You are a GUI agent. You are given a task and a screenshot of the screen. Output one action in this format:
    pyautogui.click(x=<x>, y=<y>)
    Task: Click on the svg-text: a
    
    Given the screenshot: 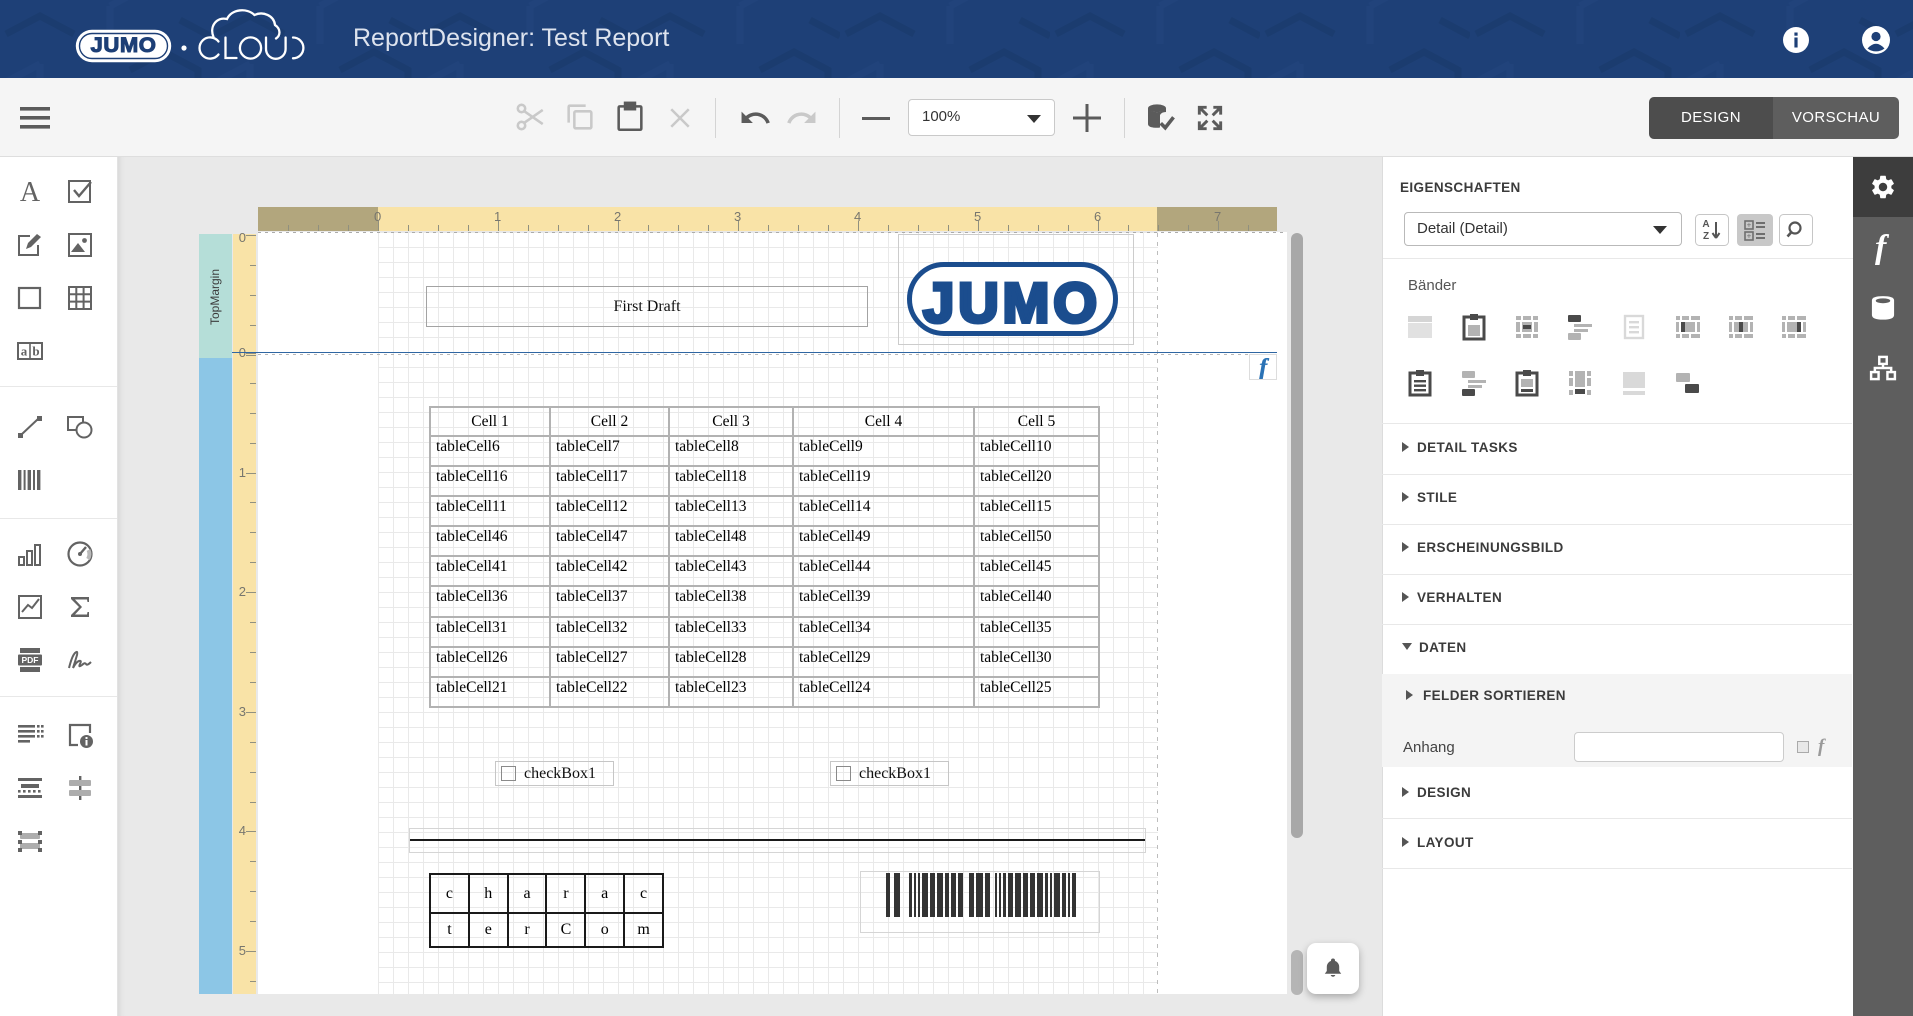 What is the action you would take?
    pyautogui.click(x=24, y=351)
    